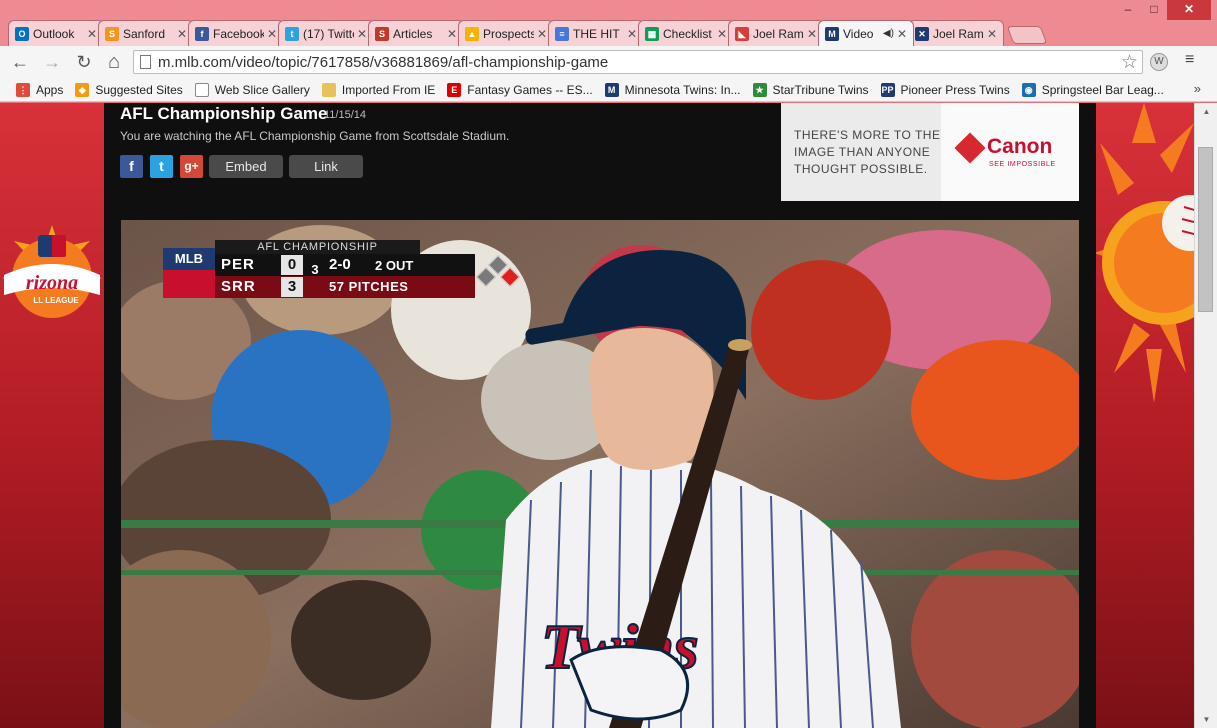 The image size is (1217, 728). What do you see at coordinates (955, 89) in the screenshot?
I see `bookmark-label: Pioneer Press Twins` at bounding box center [955, 89].